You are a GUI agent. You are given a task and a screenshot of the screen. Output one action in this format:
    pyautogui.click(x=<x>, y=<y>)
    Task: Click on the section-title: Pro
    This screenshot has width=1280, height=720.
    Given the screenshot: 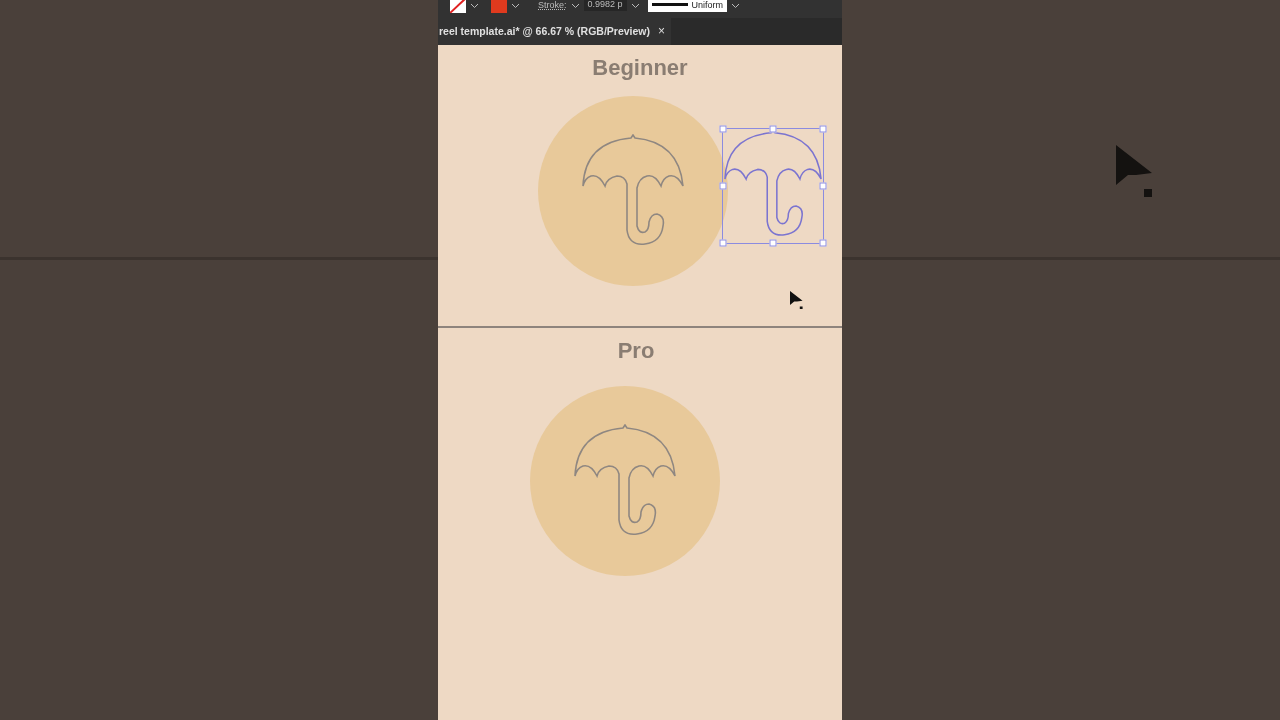 What is the action you would take?
    pyautogui.click(x=636, y=351)
    